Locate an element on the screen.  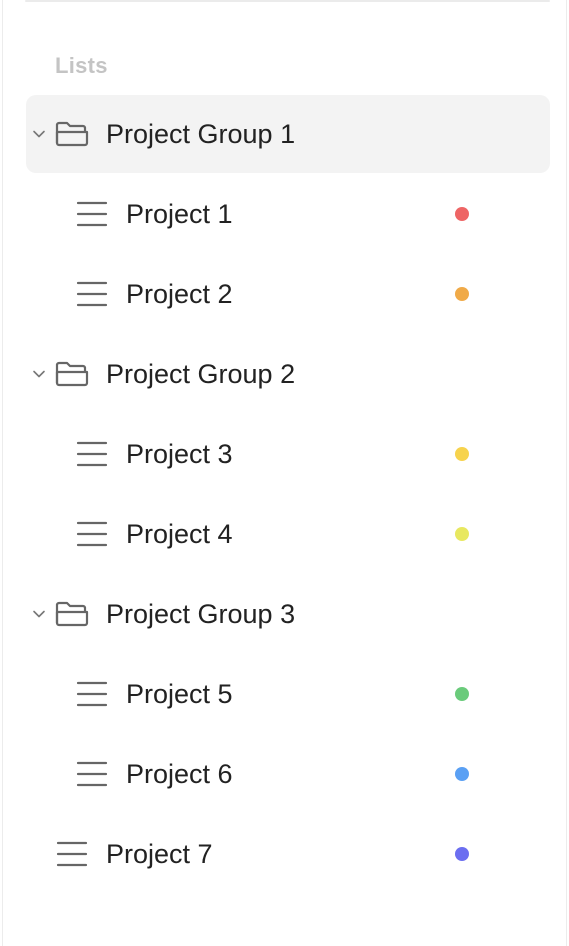
project-label: Project 5 is located at coordinates (179, 694).